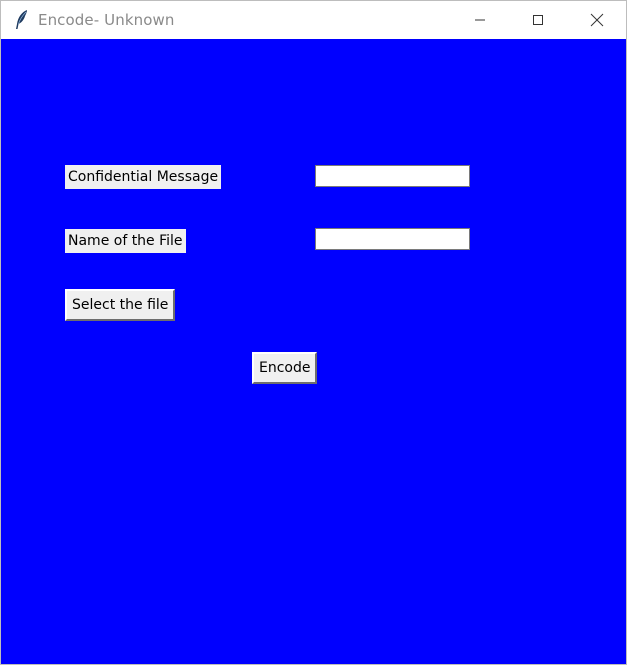 This screenshot has width=627, height=665. Describe the element at coordinates (392, 239) in the screenshot. I see `file-name-input` at that location.